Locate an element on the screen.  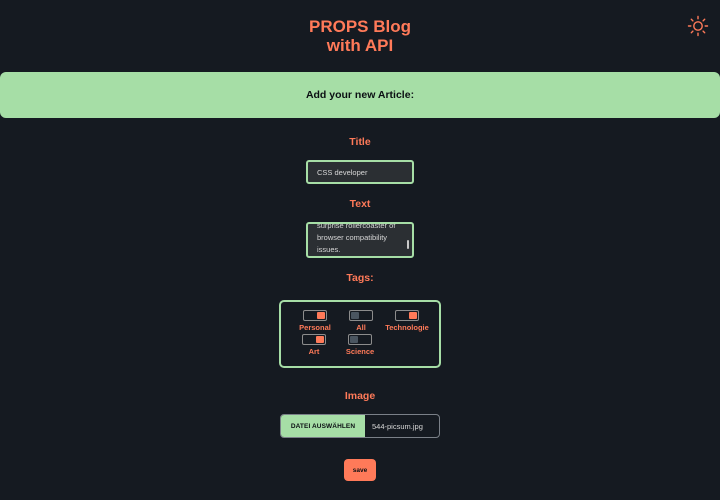
theme-toggle-button is located at coordinates (698, 26).